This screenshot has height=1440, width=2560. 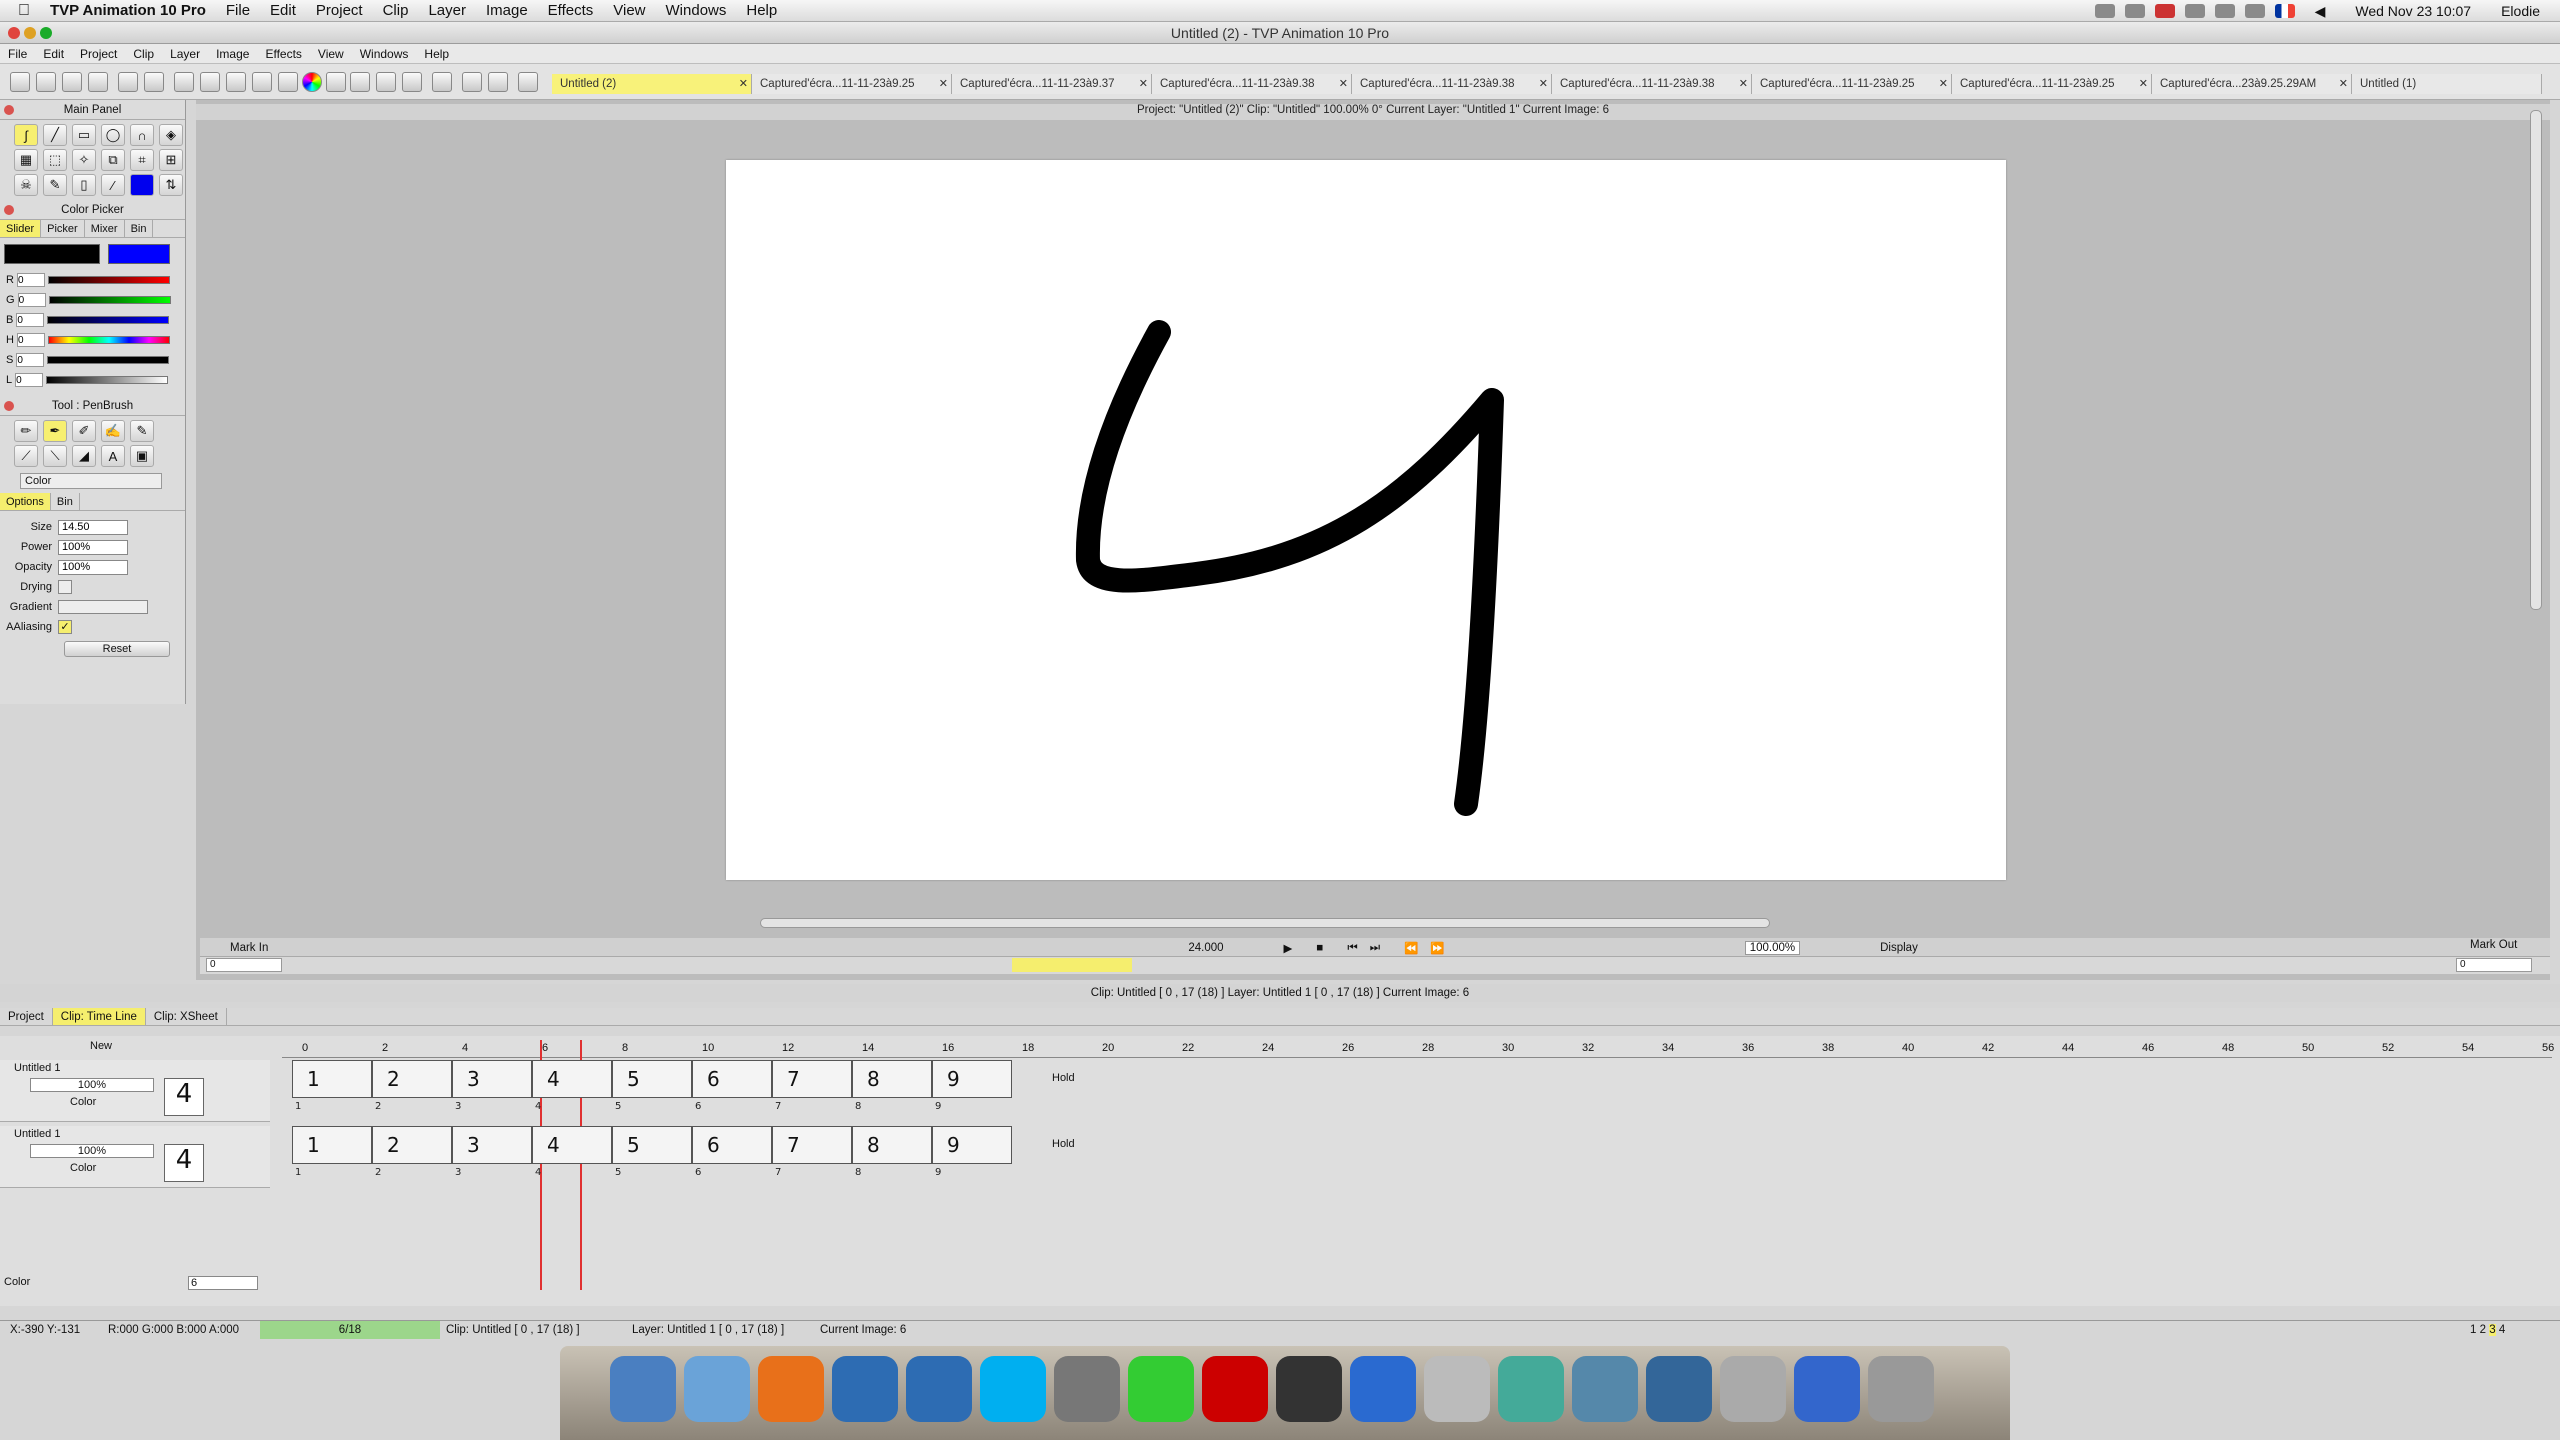 What do you see at coordinates (55, 185) in the screenshot?
I see `pen-icon: ✎` at bounding box center [55, 185].